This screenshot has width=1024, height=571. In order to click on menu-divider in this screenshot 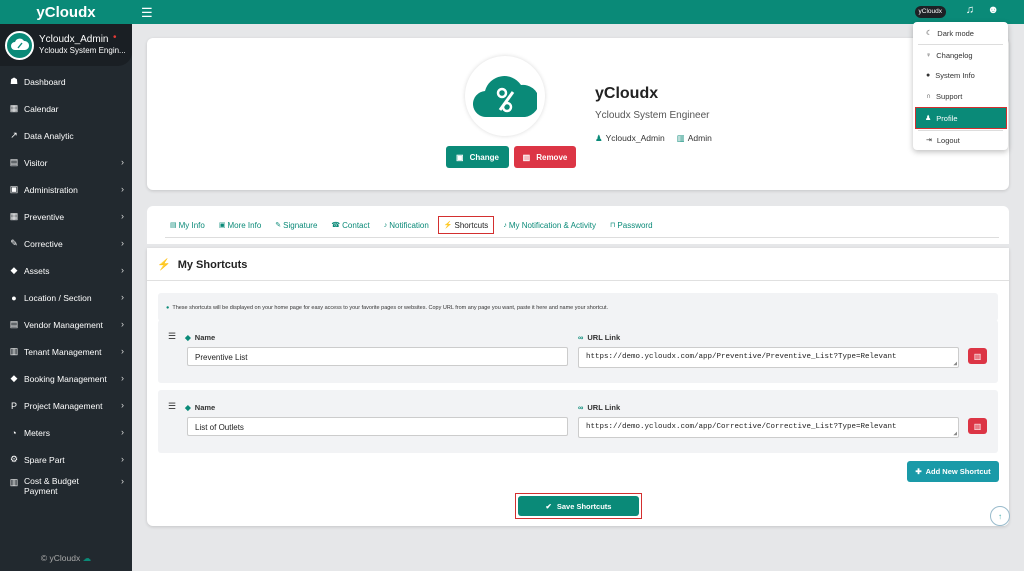, I will do `click(960, 44)`.